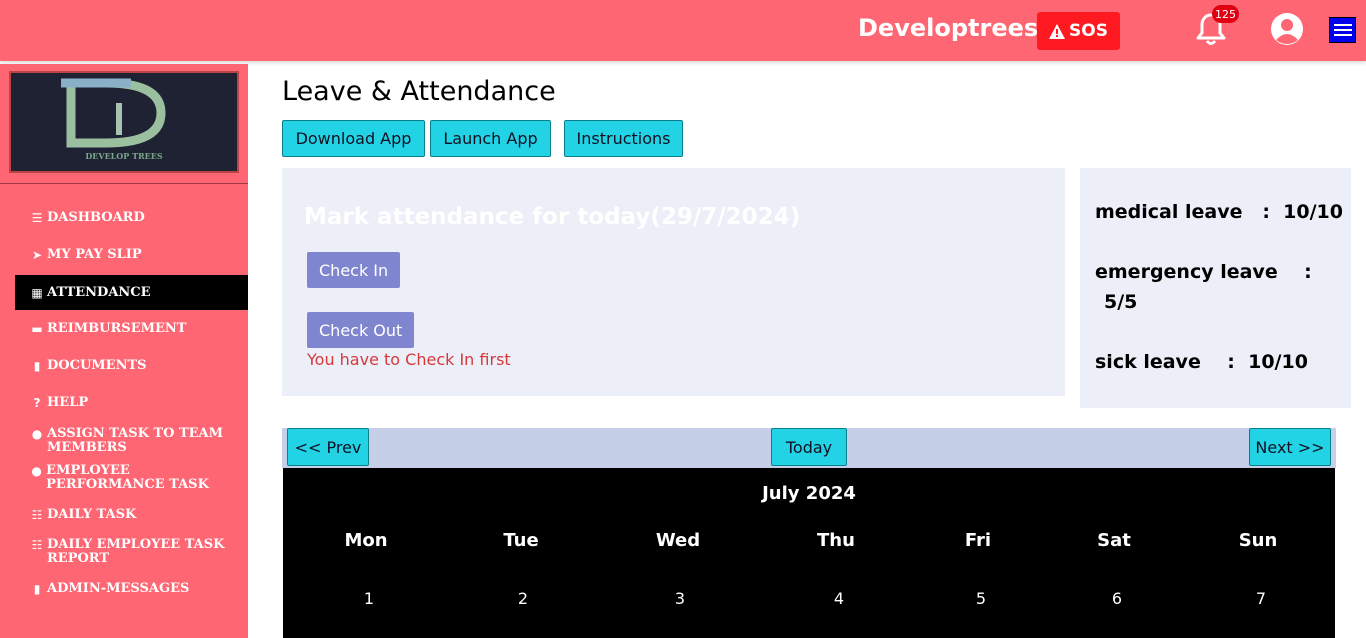 This screenshot has height=638, width=1366. What do you see at coordinates (328, 447) in the screenshot?
I see `prev-button: << Prev` at bounding box center [328, 447].